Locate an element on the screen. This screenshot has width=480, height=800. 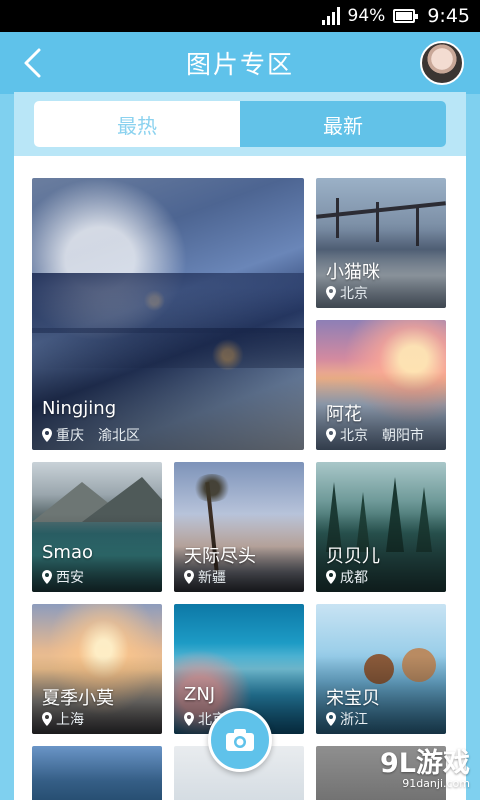
tab-hottest: 最热 is located at coordinates (137, 124).